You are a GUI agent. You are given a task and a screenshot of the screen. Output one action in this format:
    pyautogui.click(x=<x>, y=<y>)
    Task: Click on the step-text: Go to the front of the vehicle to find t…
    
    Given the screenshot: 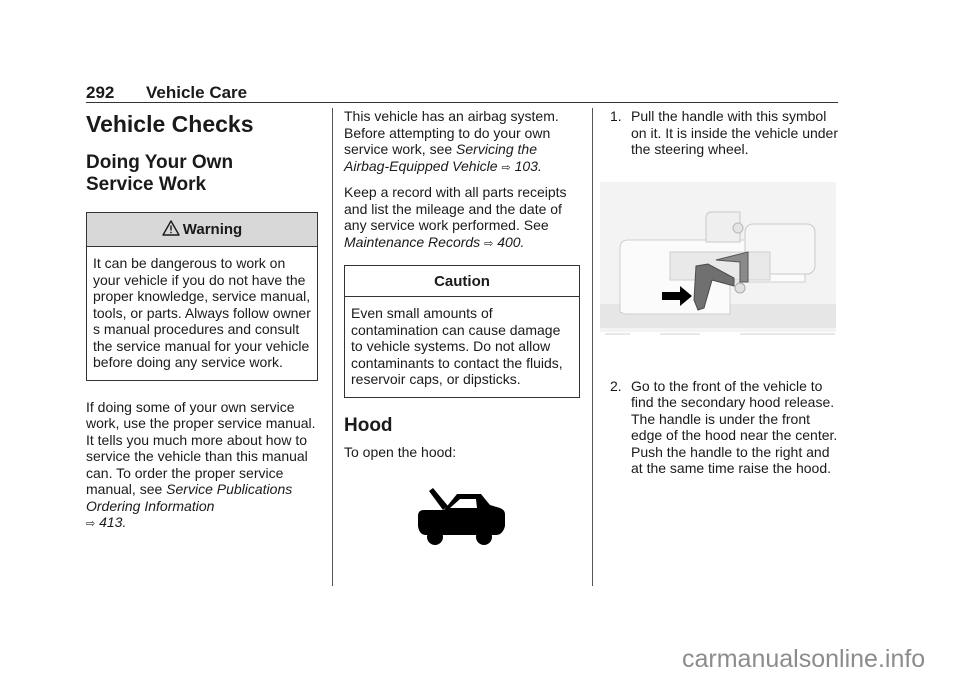 What is the action you would take?
    pyautogui.click(x=734, y=427)
    